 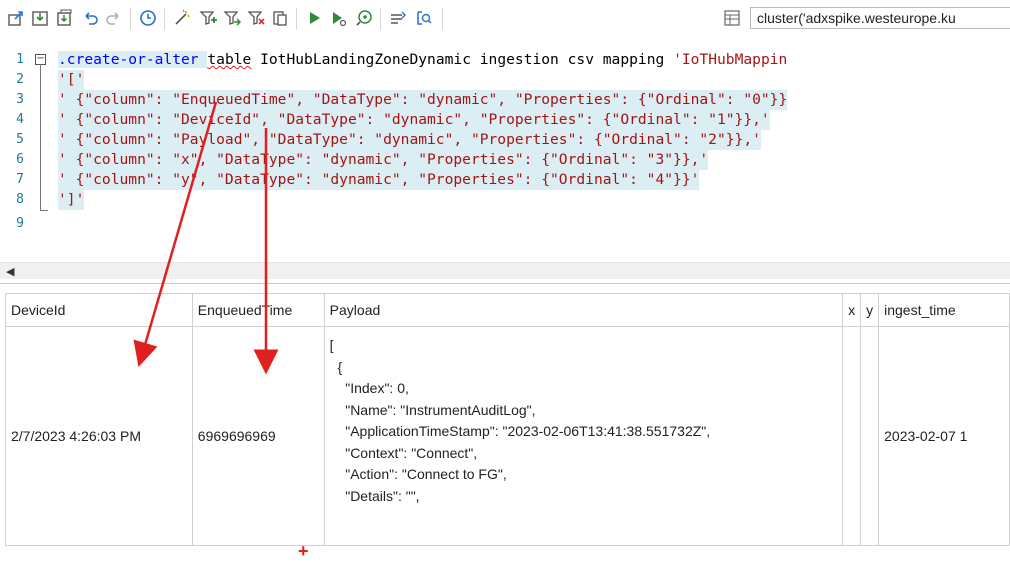 I want to click on compare-icon, so click(x=398, y=18).